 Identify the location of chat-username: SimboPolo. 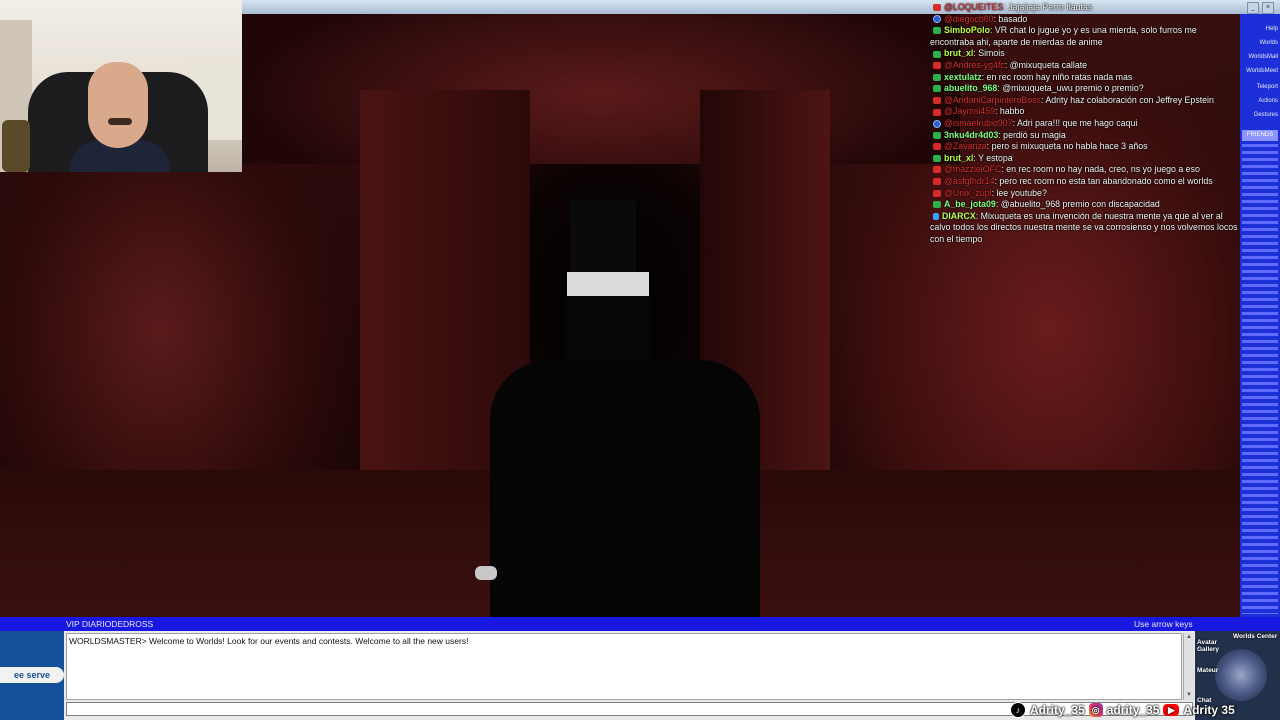
(967, 30).